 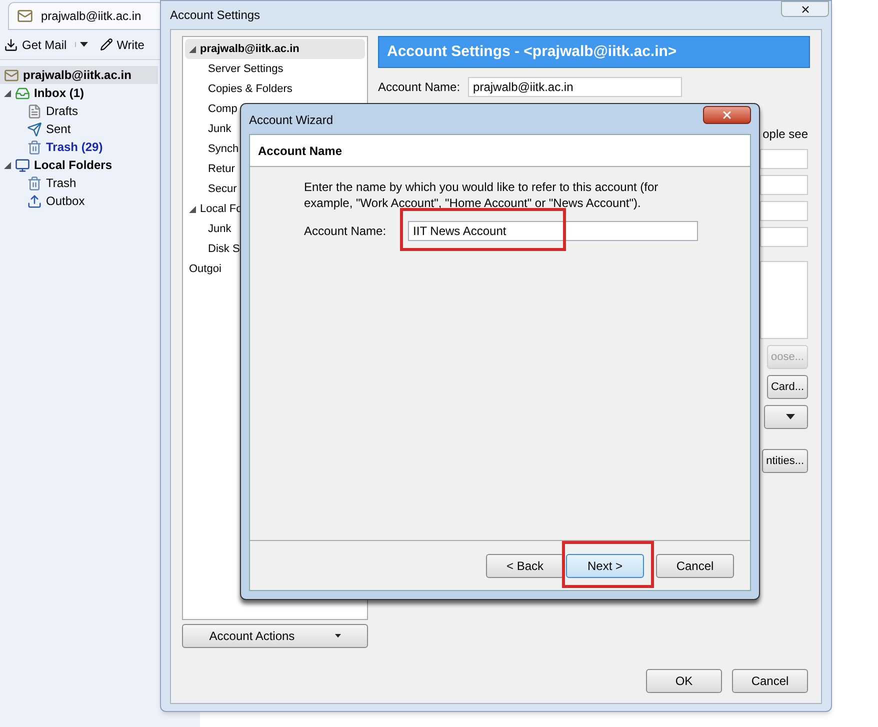 I want to click on pencil-icon, so click(x=106, y=44).